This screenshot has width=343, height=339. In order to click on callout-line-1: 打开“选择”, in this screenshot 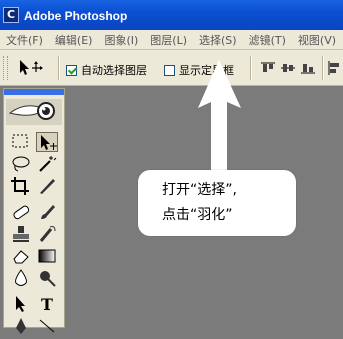, I will do `click(199, 190)`.